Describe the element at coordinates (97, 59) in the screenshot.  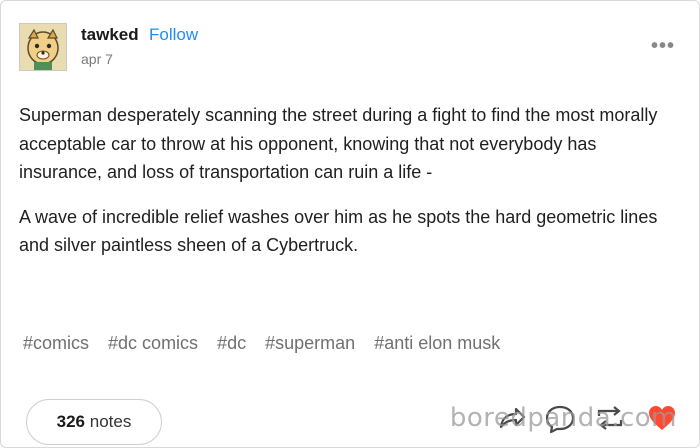
I see `post-date: apr 7` at that location.